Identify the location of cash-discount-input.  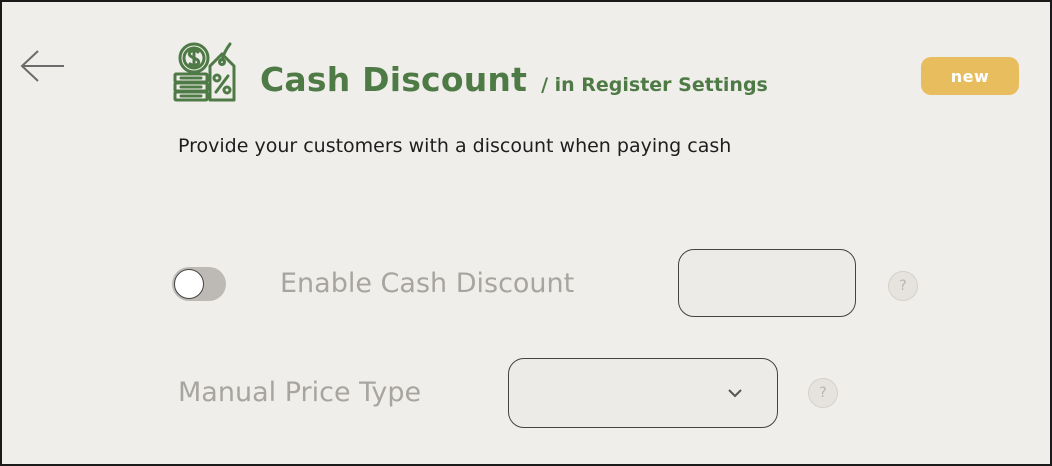
(767, 283).